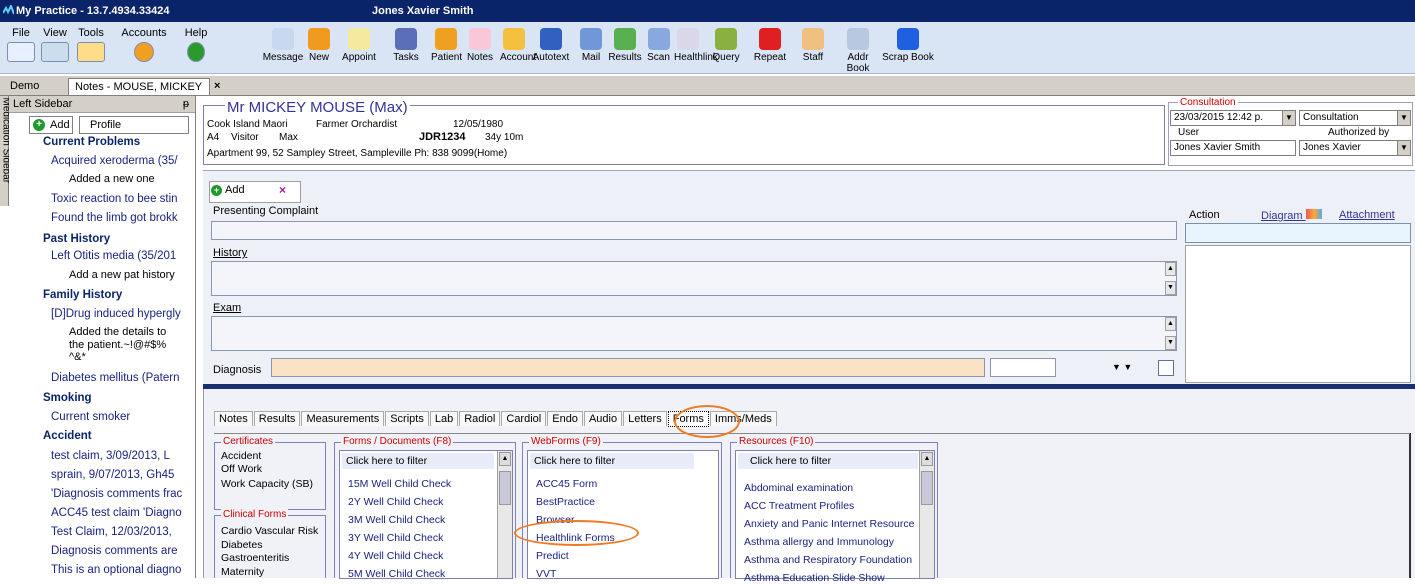 The image size is (1415, 584). What do you see at coordinates (694, 333) in the screenshot?
I see `exam-input: ▲ ▼` at bounding box center [694, 333].